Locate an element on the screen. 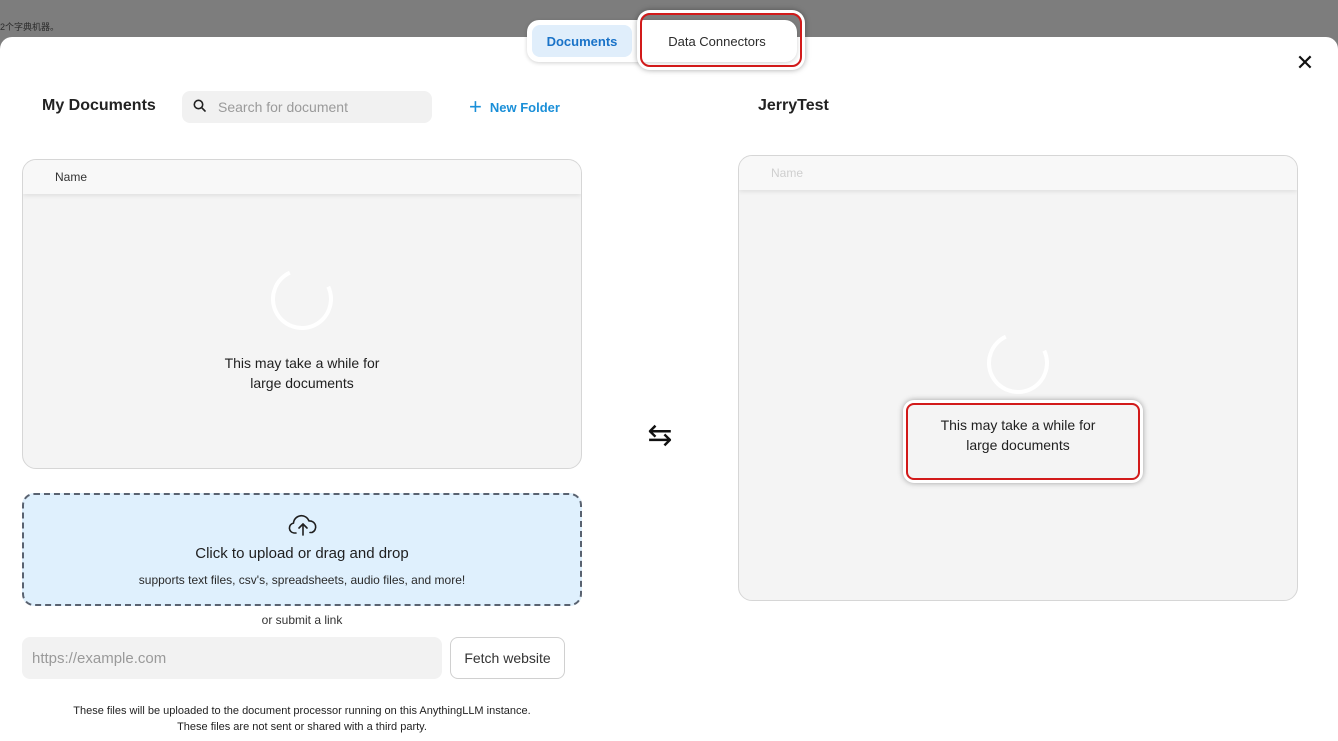  backdrop-text: 2个字典机器。 is located at coordinates (30, 27).